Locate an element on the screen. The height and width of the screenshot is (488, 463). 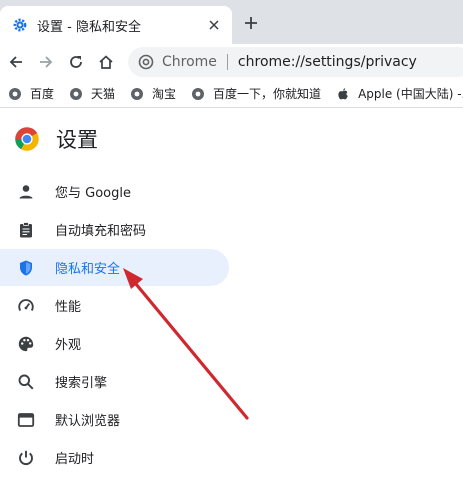
bookmark-item: 天猫 is located at coordinates (92, 93).